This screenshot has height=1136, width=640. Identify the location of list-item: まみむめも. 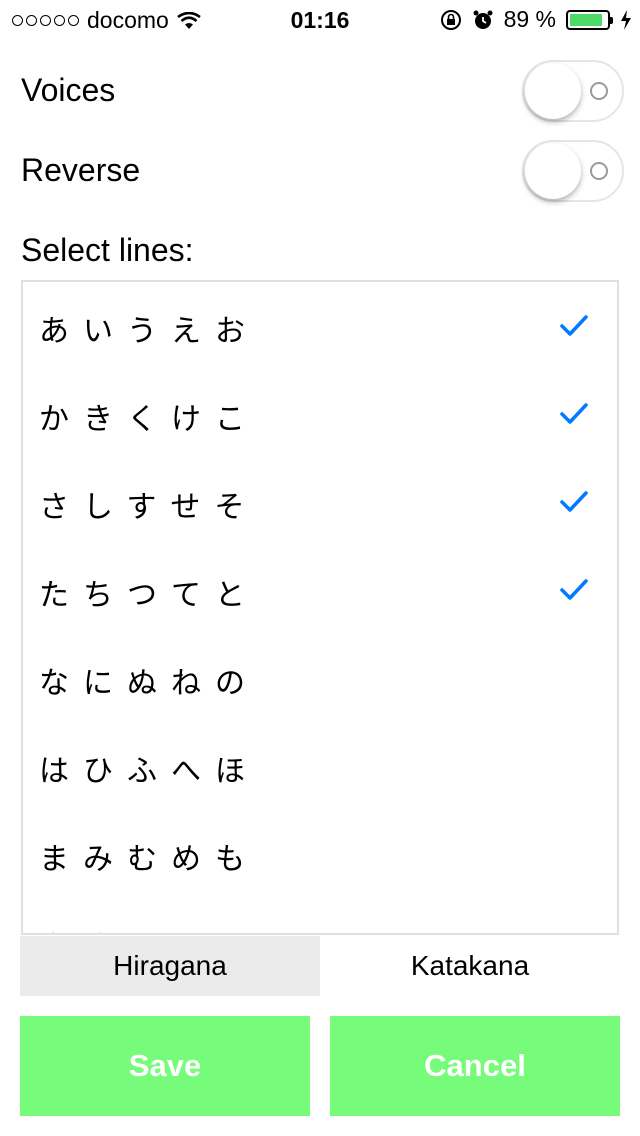
(320, 854).